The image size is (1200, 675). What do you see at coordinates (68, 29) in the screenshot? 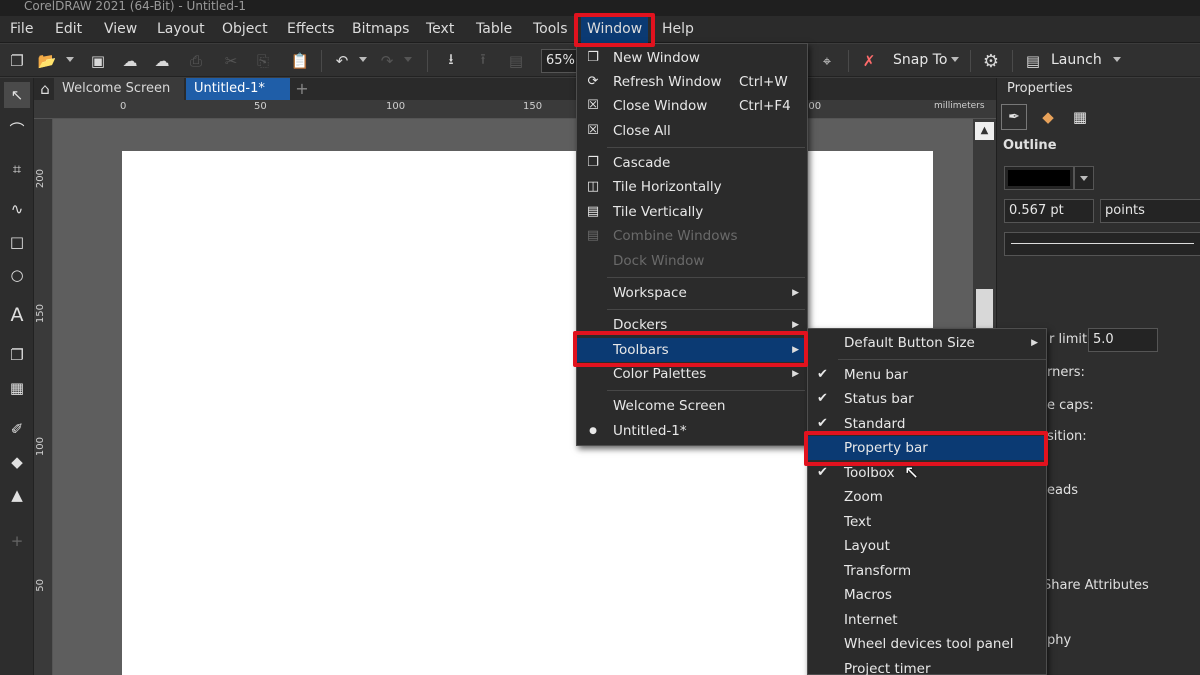
I see `menu-edit: Edit` at bounding box center [68, 29].